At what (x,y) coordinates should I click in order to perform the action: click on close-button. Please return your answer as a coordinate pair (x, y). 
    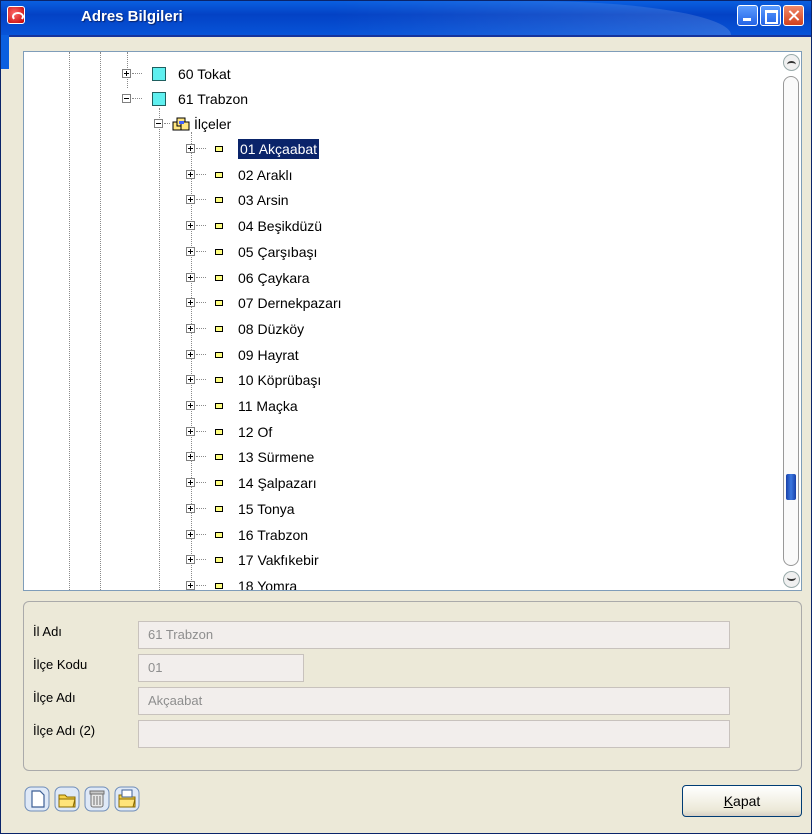
    Looking at the image, I should click on (793, 15).